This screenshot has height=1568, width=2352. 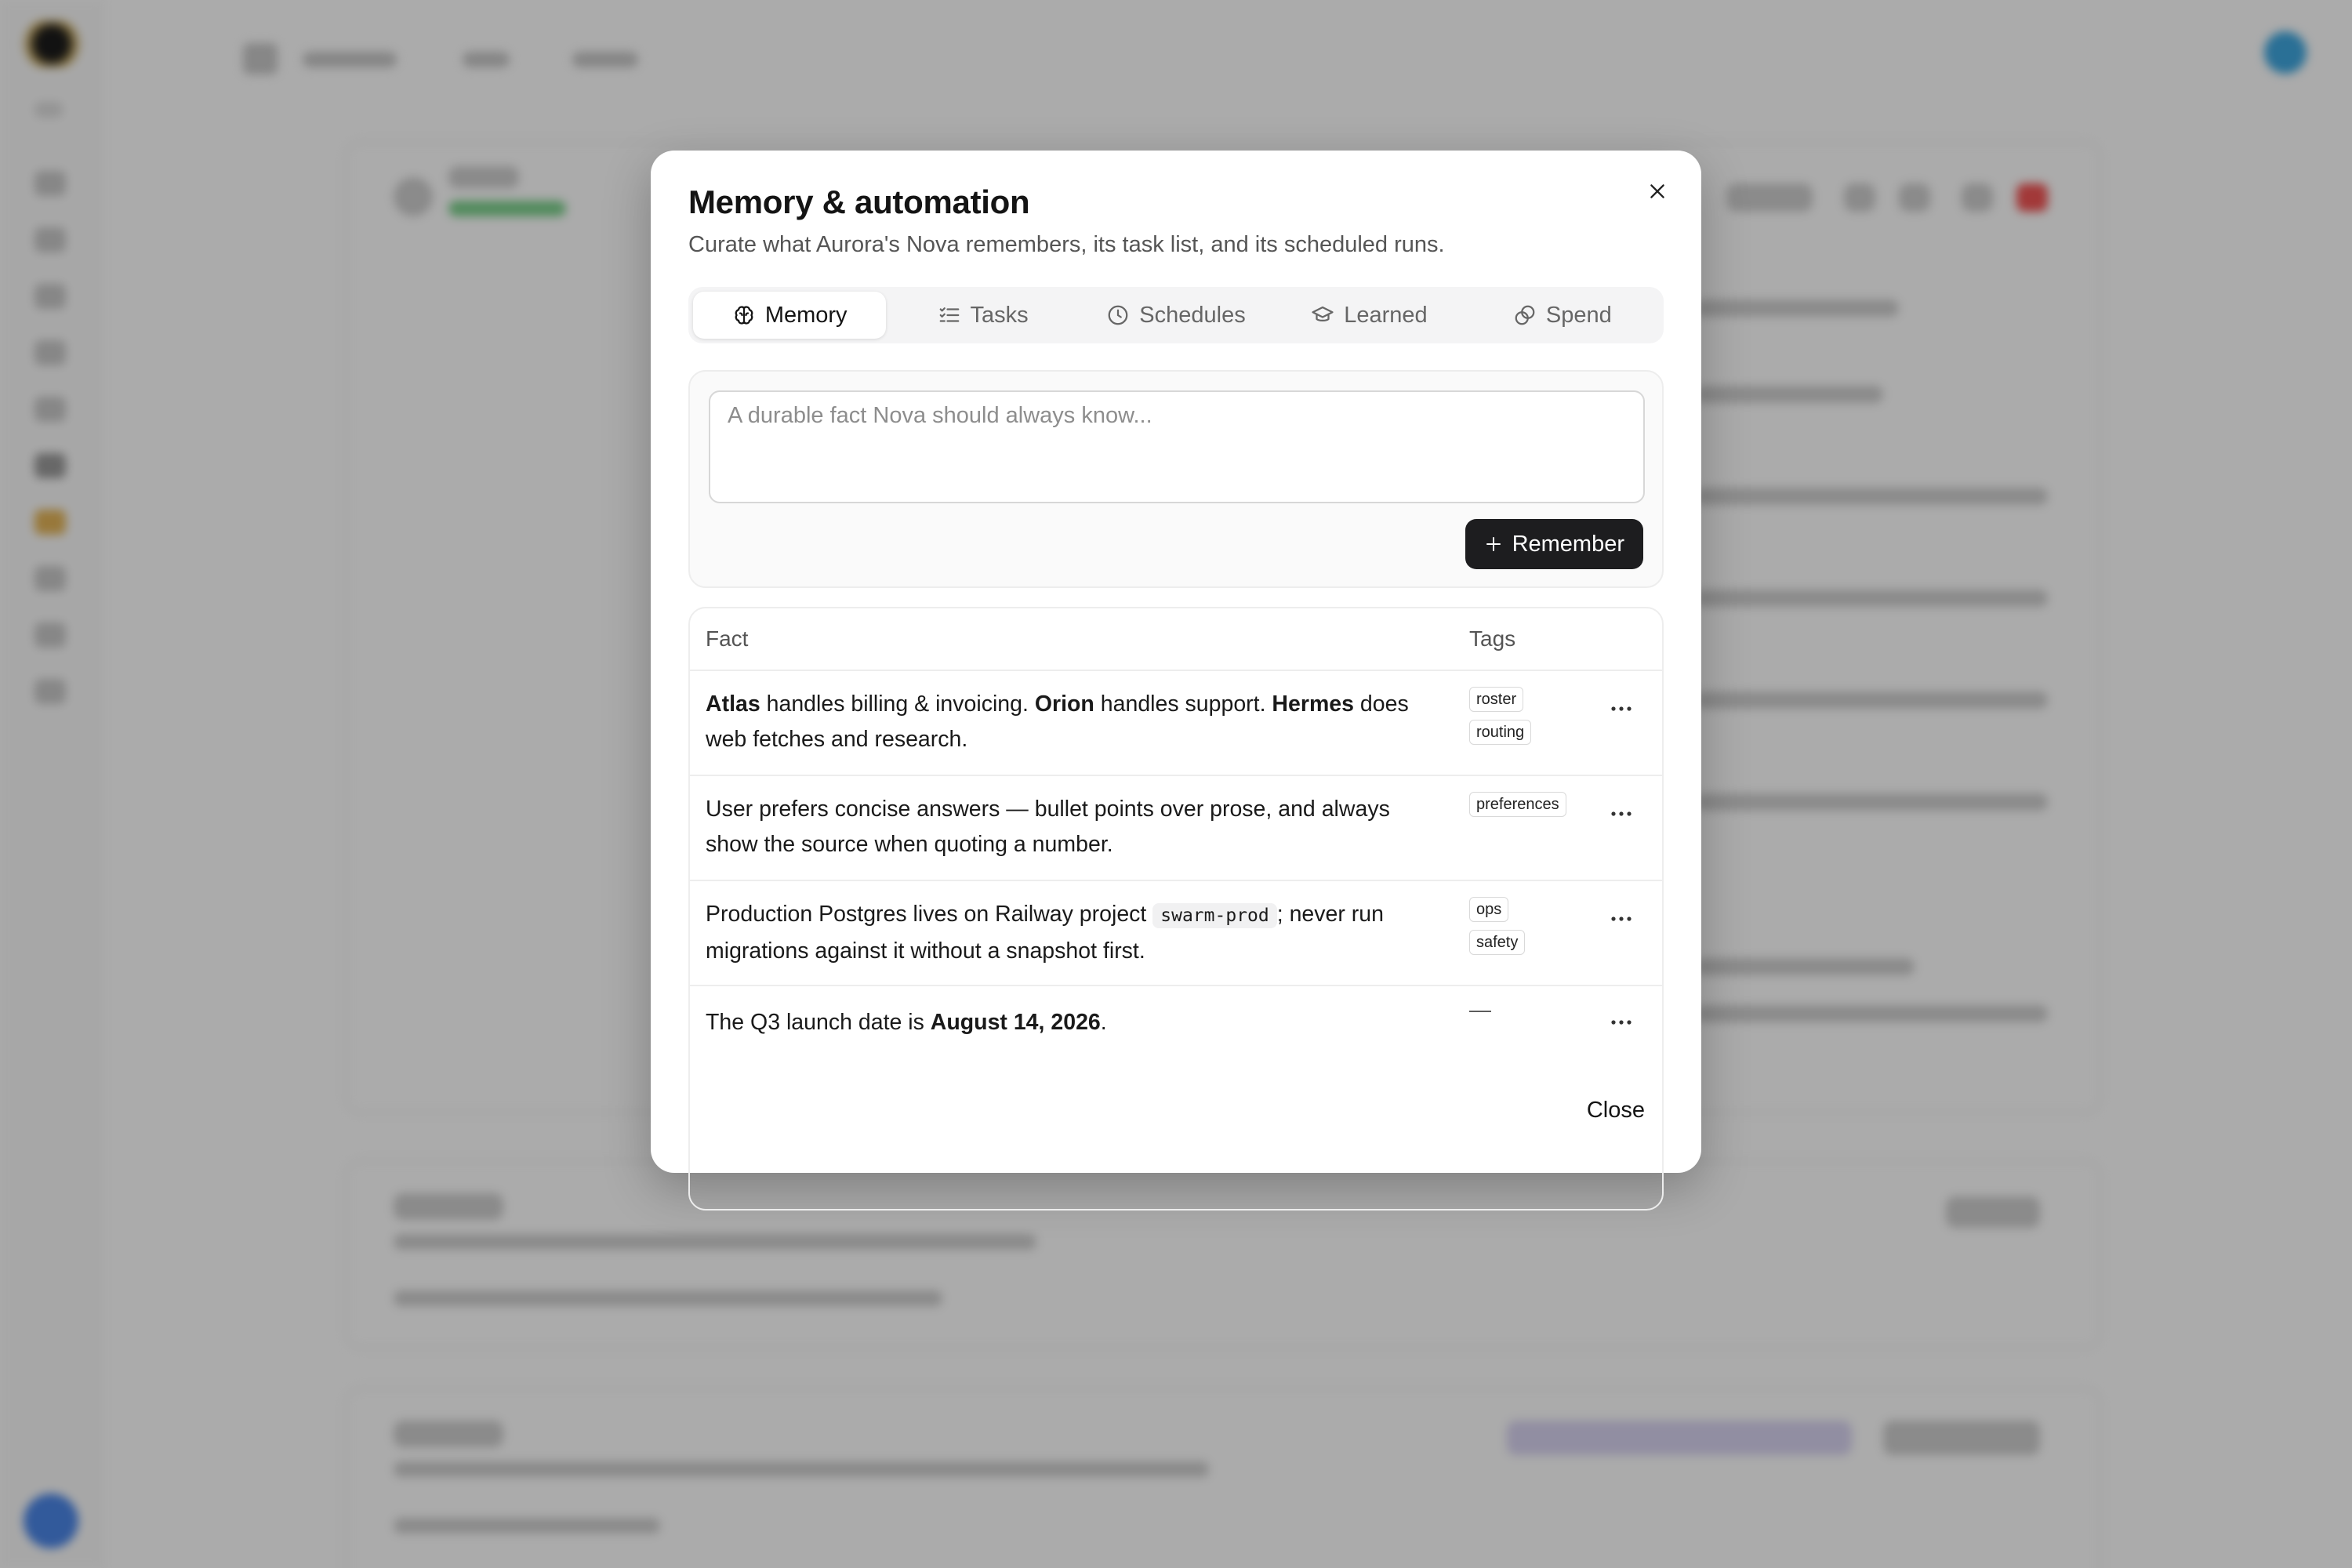 I want to click on remember-button: Remember, so click(x=1554, y=544).